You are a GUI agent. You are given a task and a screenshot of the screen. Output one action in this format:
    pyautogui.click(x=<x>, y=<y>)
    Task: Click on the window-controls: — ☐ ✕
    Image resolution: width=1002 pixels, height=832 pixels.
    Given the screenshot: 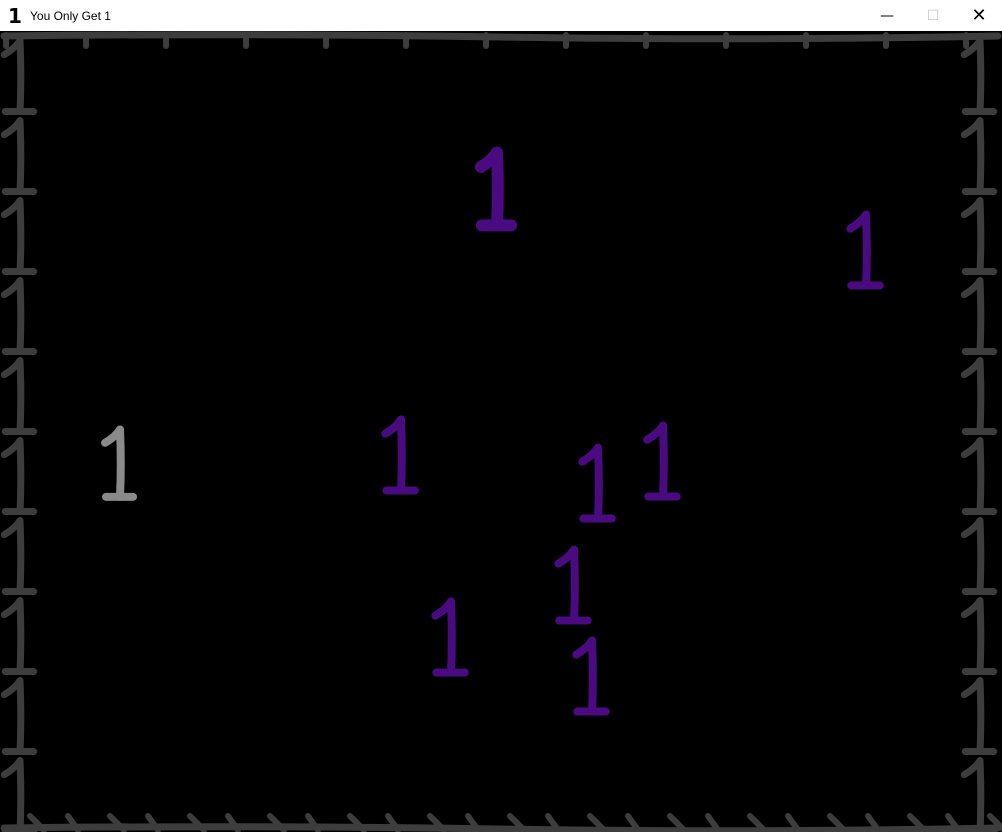 What is the action you would take?
    pyautogui.click(x=933, y=15)
    